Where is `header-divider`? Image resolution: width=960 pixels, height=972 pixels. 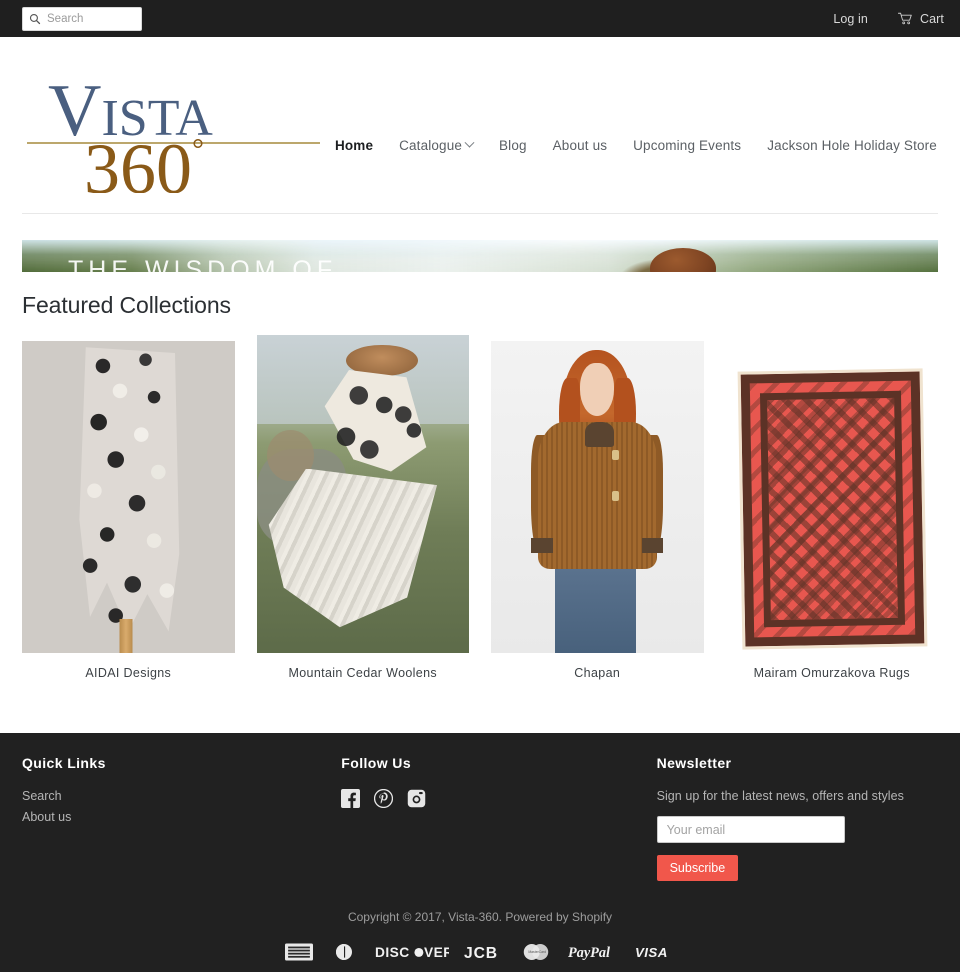
header-divider is located at coordinates (480, 213).